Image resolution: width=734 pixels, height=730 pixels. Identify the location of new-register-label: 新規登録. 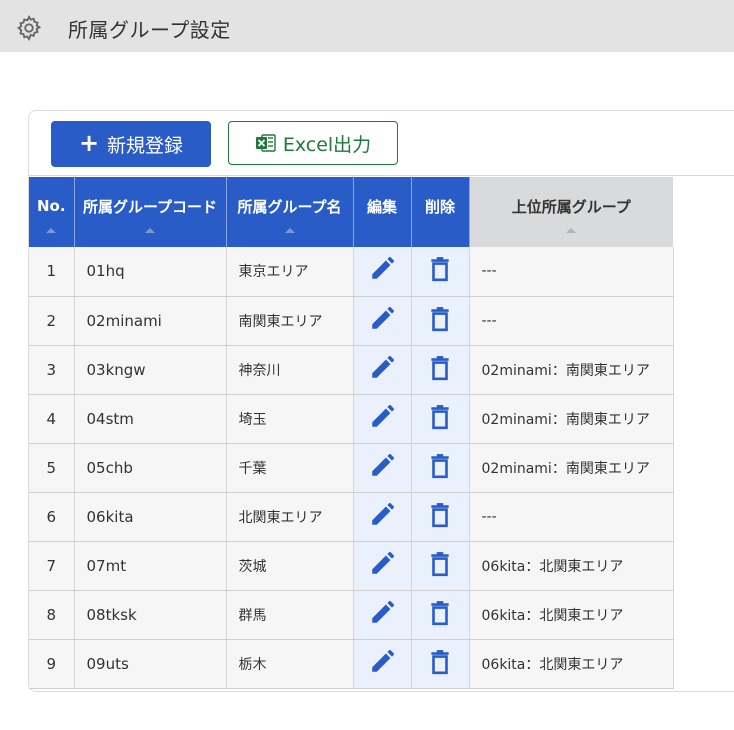
(145, 145).